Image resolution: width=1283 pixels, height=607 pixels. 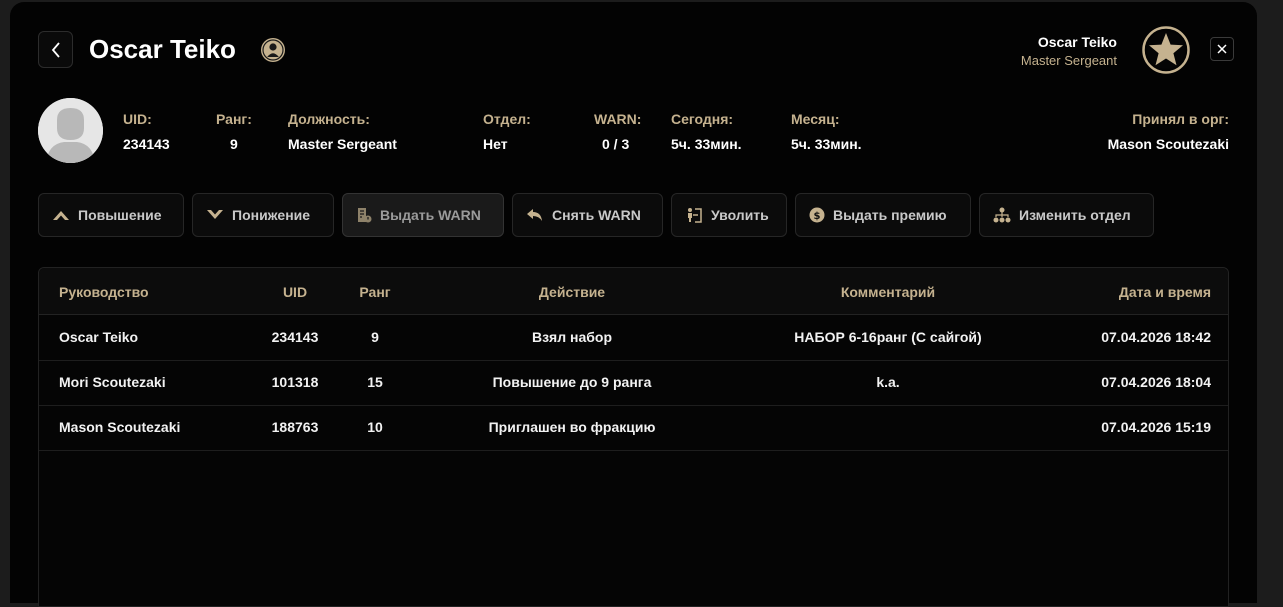 I want to click on cell-action: Повышение до 9 ранга, so click(x=572, y=382).